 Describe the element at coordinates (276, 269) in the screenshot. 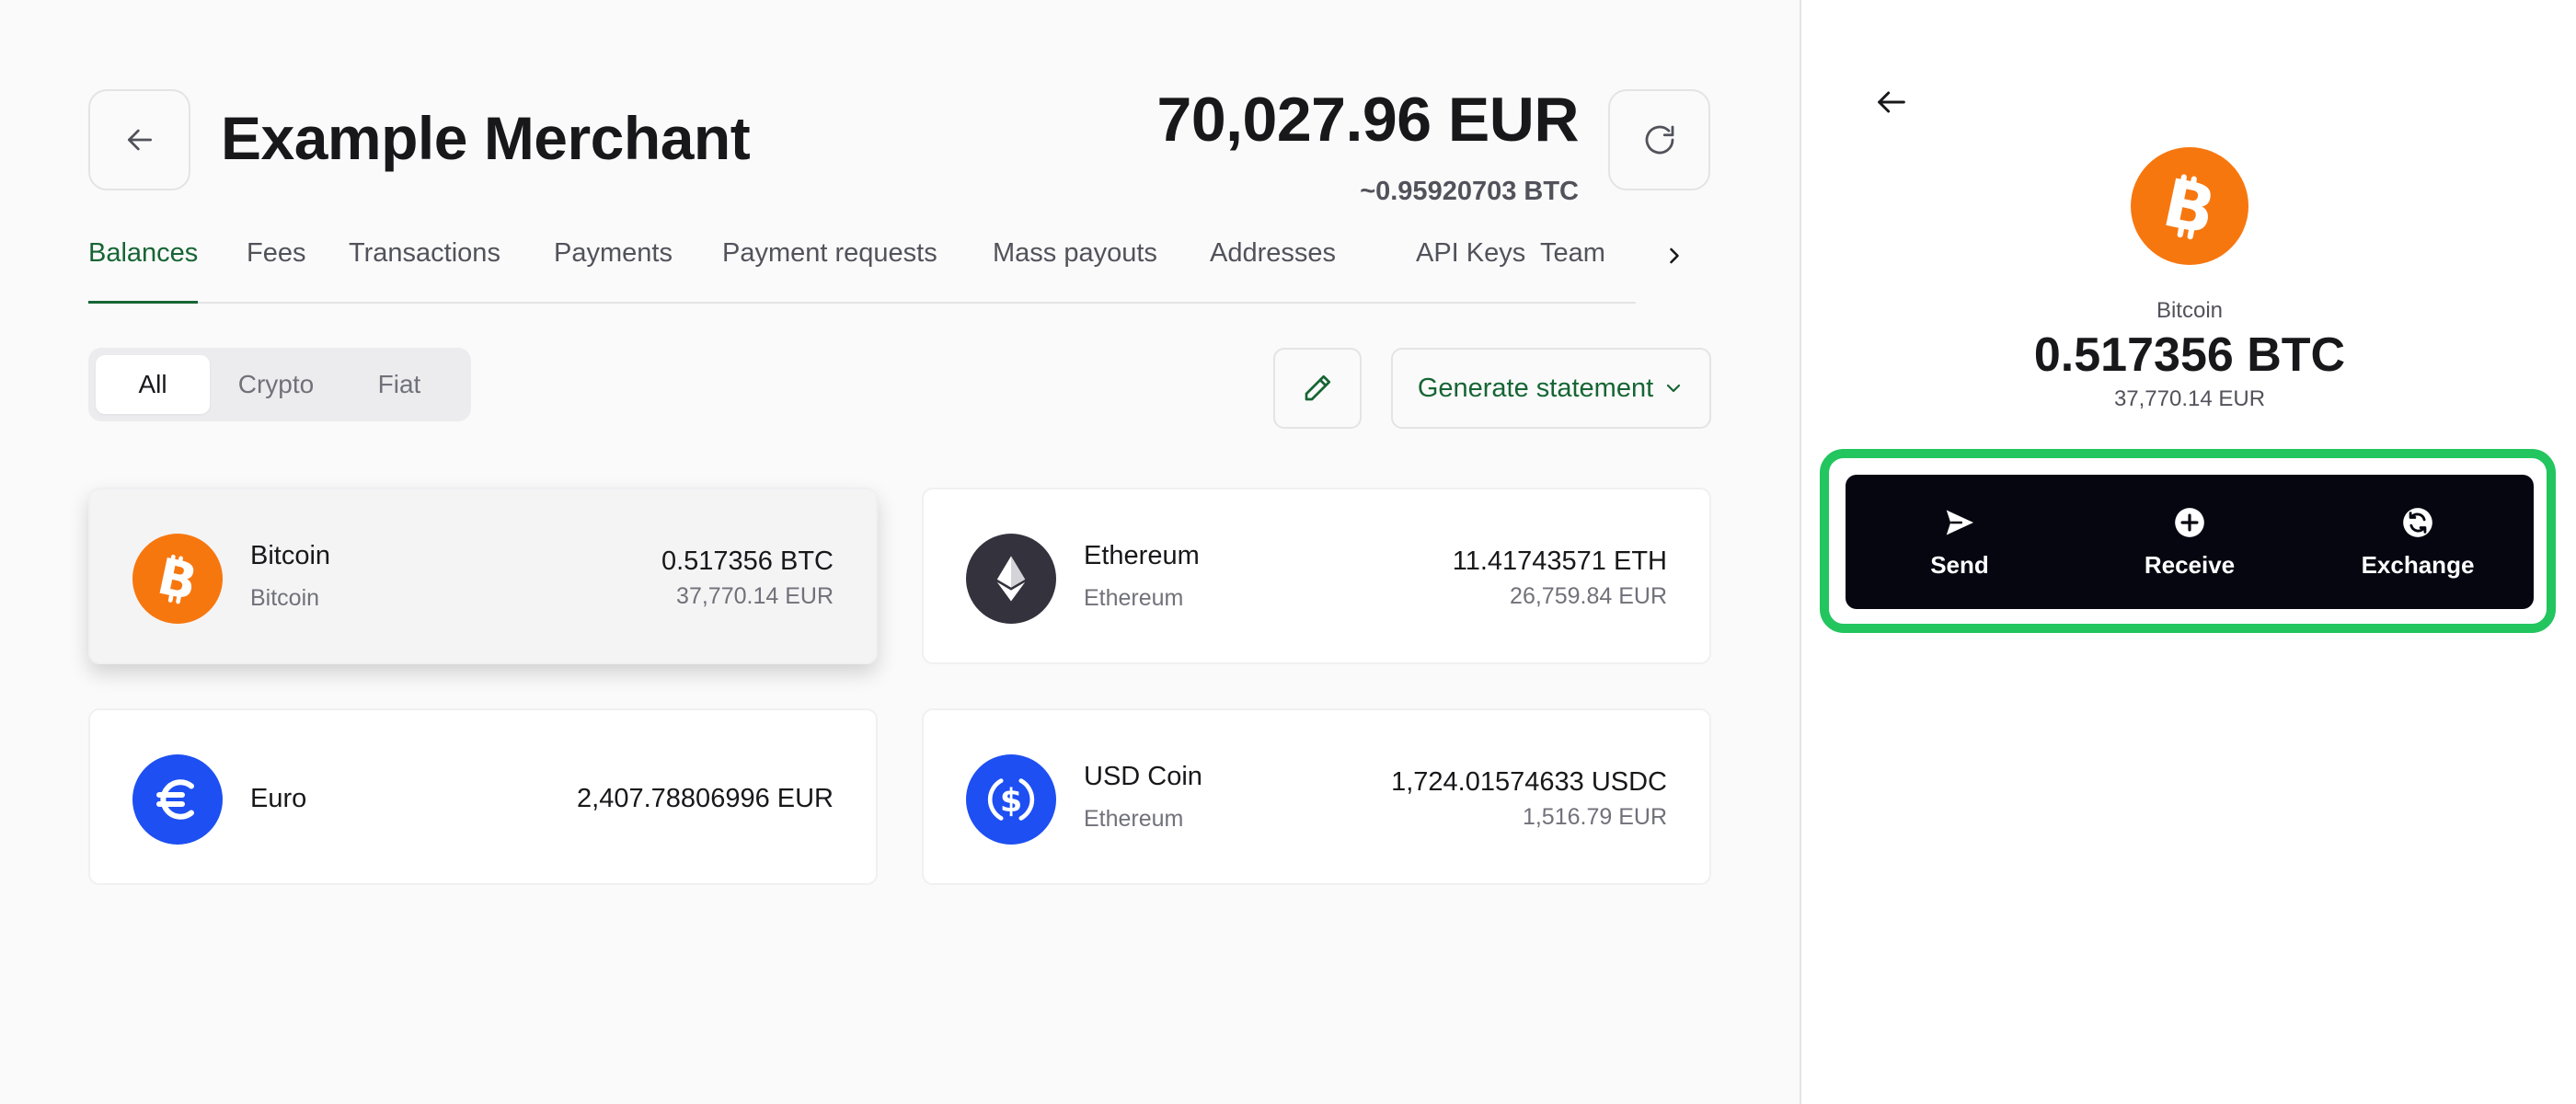

I see `tab-fees: Fees` at that location.